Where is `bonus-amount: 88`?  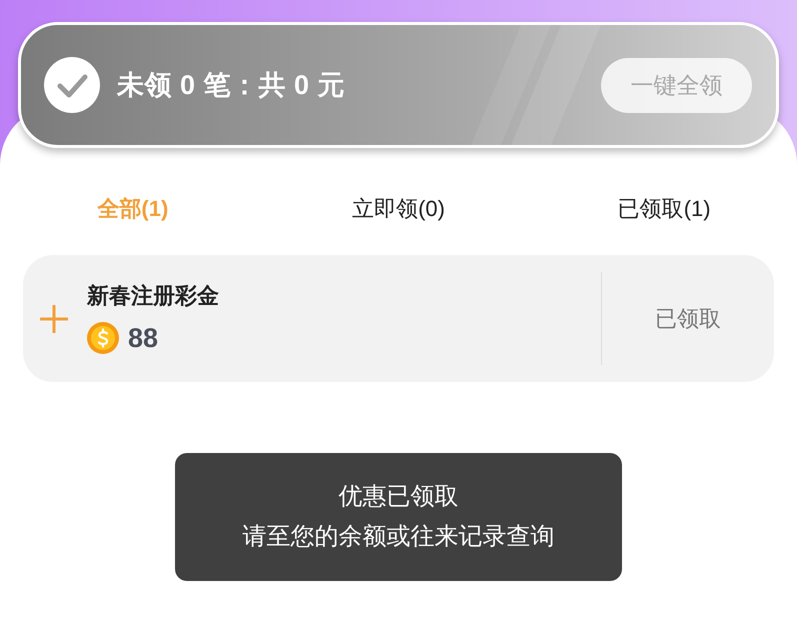 bonus-amount: 88 is located at coordinates (143, 338).